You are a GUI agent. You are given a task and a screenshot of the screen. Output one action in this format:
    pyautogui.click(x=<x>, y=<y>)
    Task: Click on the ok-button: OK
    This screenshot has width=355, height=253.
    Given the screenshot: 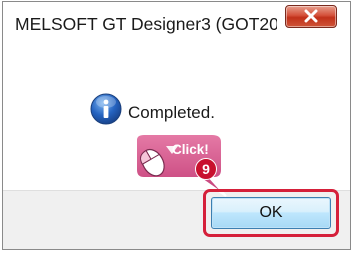 What is the action you would take?
    pyautogui.click(x=271, y=213)
    